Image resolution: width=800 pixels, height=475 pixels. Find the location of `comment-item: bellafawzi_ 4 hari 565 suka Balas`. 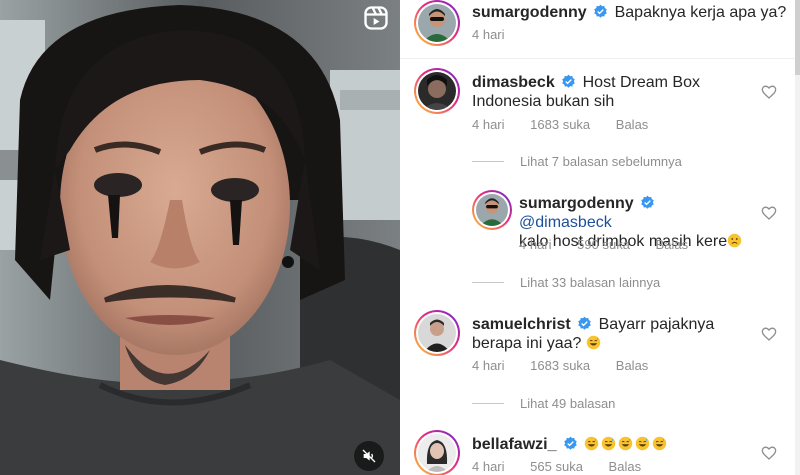

comment-item: bellafawzi_ 4 hari 565 suka Balas is located at coordinates (597, 451).